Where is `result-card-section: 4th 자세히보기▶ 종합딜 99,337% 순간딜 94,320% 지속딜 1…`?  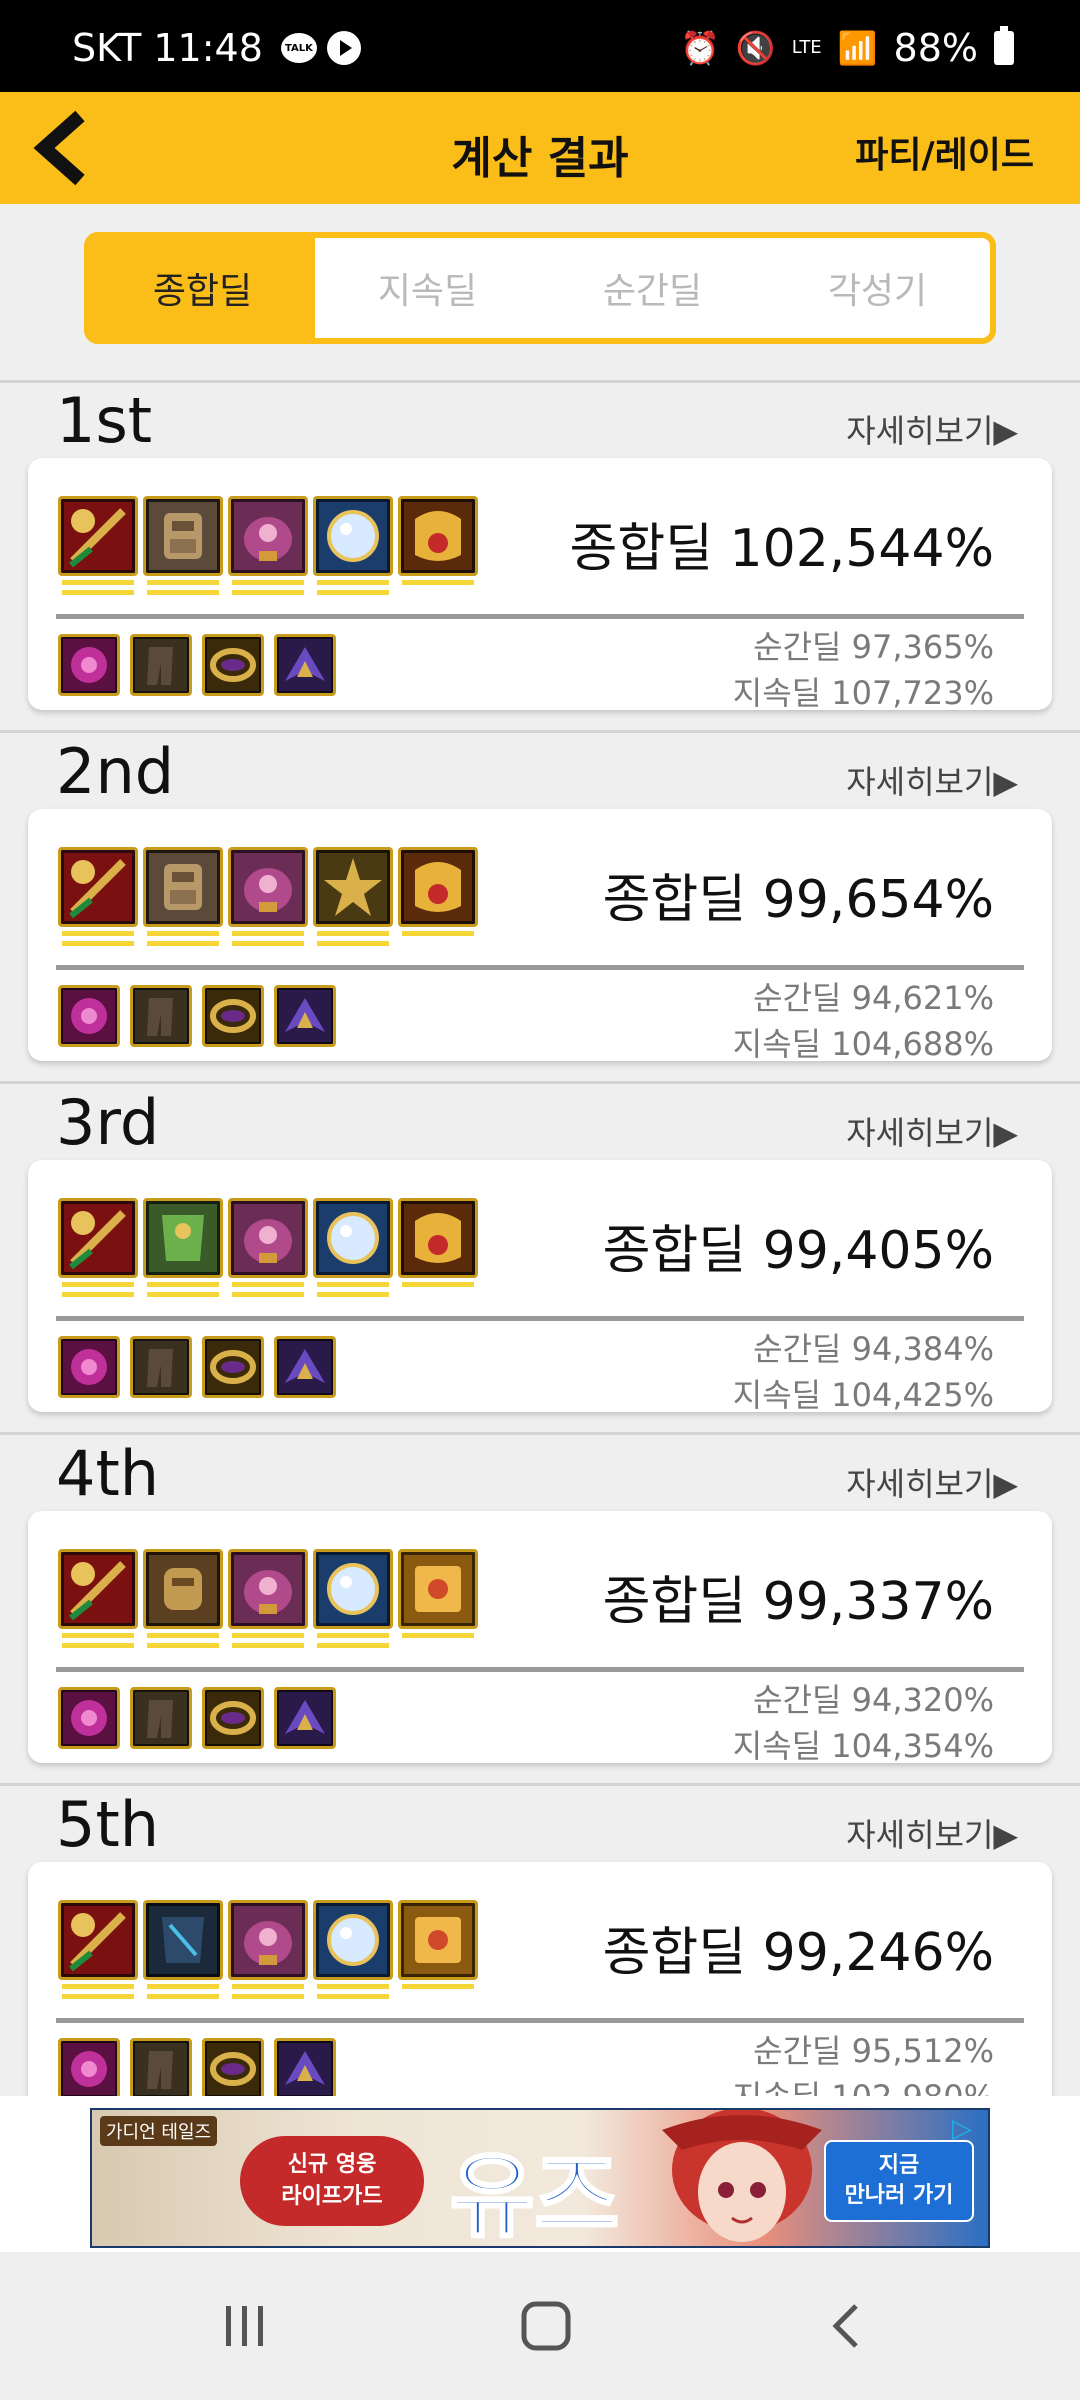
result-card-section: 4th 자세히보기▶ 종합딜 99,337% 순간딜 94,320% 지속딜 1… is located at coordinates (540, 1612).